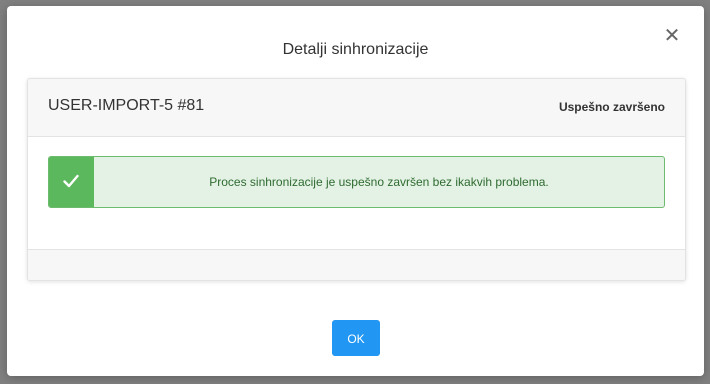 This screenshot has height=384, width=710. Describe the element at coordinates (356, 264) in the screenshot. I see `card-footer` at that location.